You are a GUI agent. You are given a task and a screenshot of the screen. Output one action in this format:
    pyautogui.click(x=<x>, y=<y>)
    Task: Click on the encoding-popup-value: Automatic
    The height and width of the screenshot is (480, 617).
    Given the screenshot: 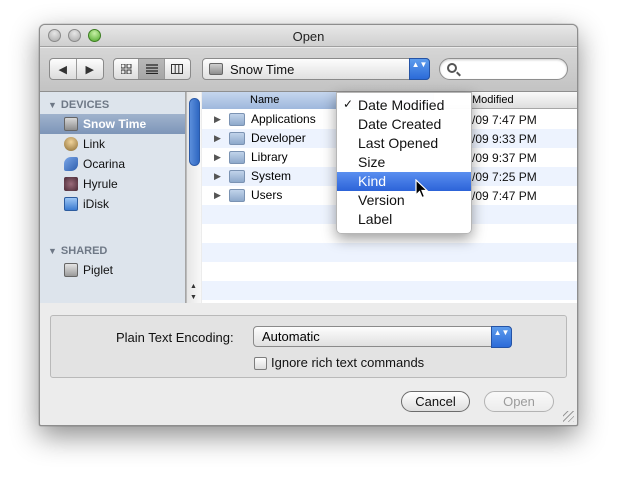 What is the action you would take?
    pyautogui.click(x=291, y=336)
    